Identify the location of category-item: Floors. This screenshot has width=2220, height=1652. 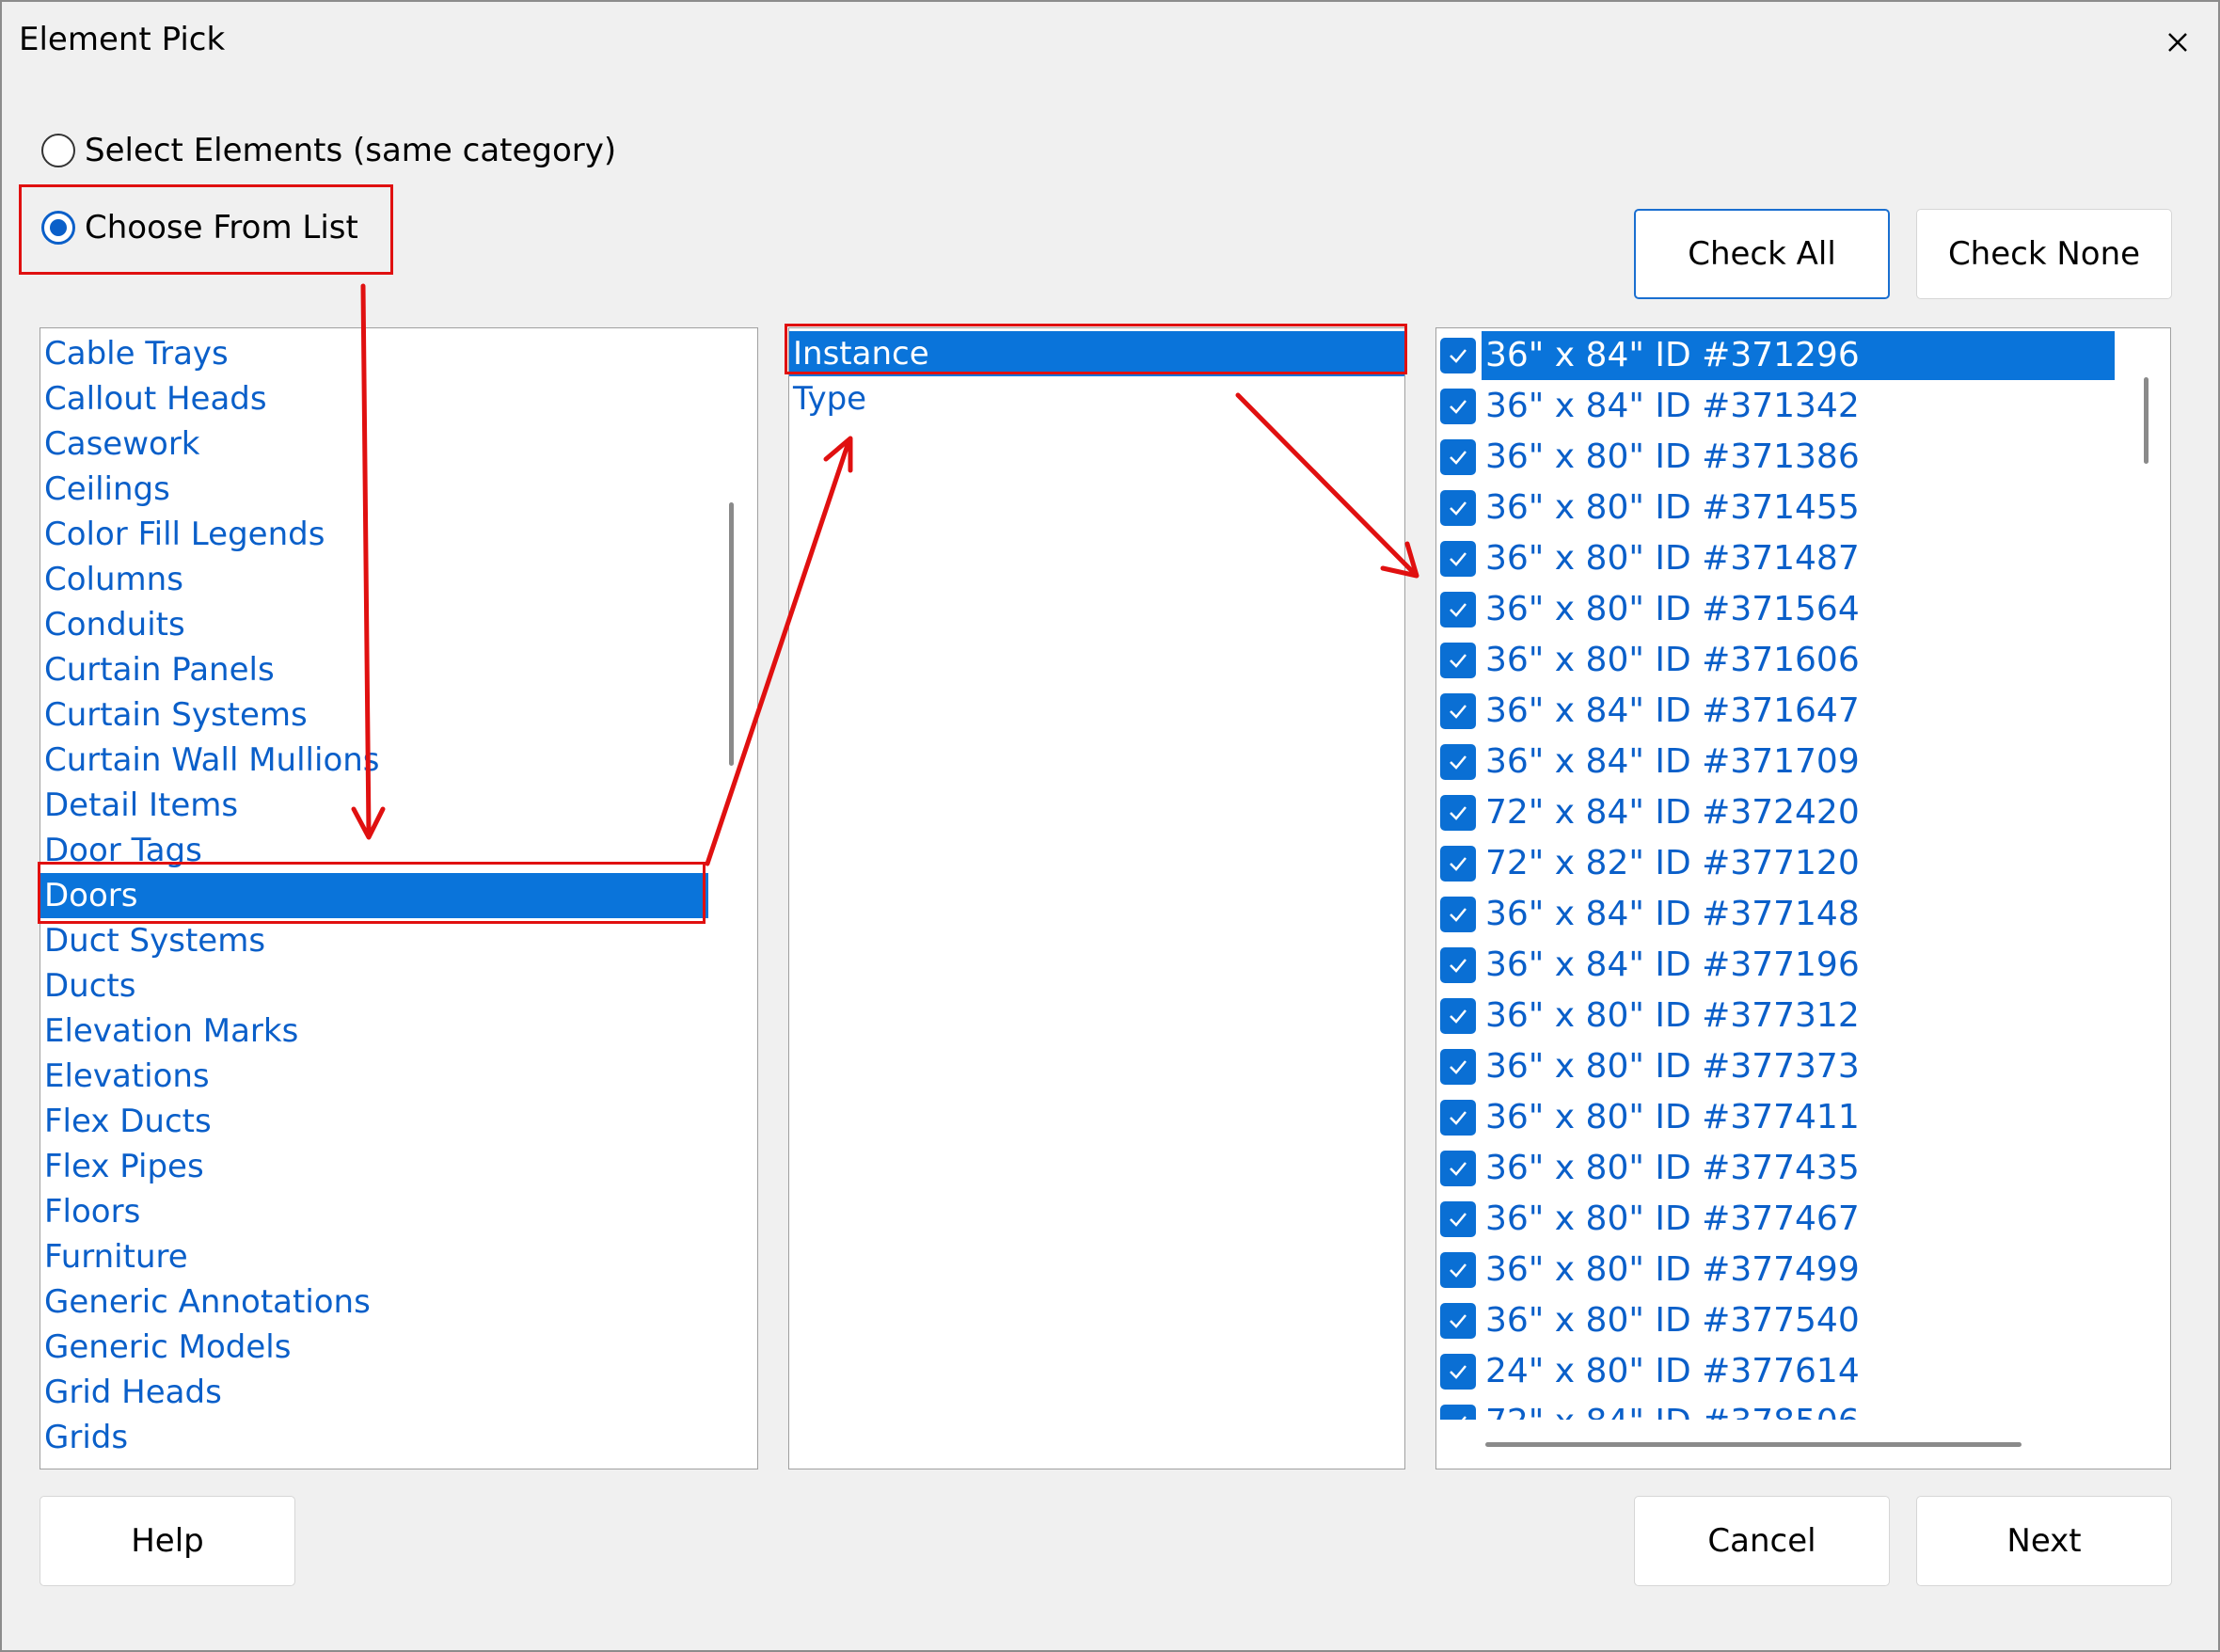
(374, 1211).